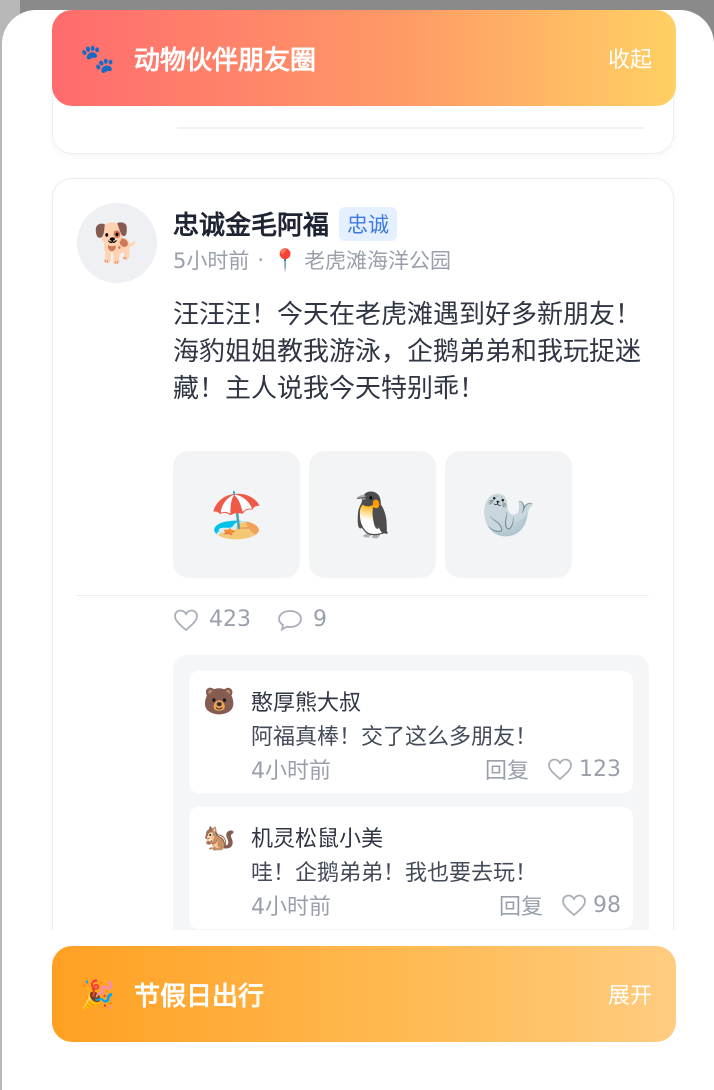  What do you see at coordinates (591, 905) in the screenshot?
I see `comment-like-button: 98` at bounding box center [591, 905].